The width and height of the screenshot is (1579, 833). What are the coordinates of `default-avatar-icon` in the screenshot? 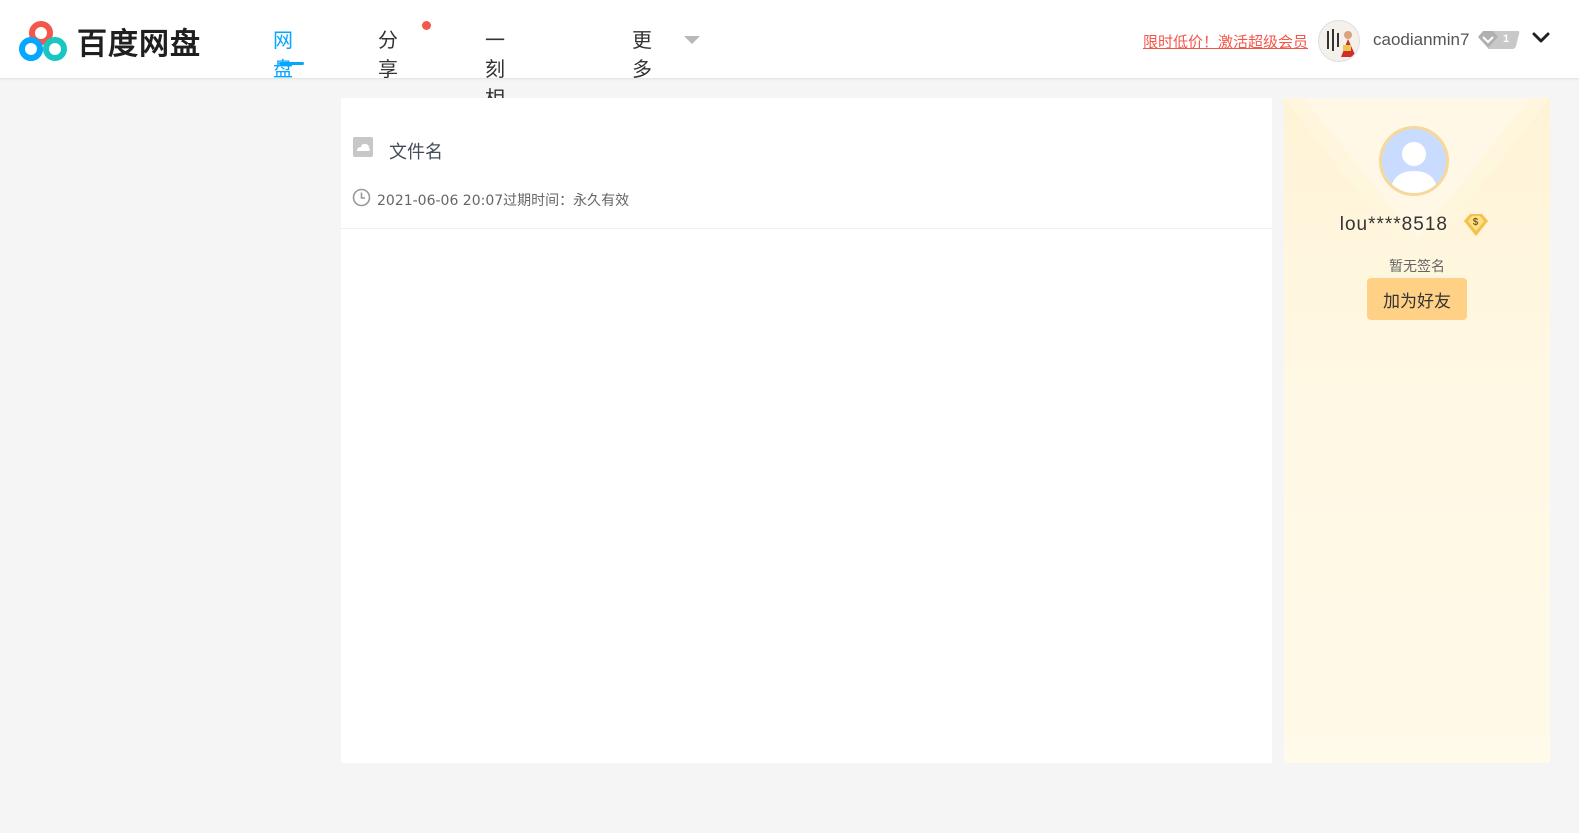 It's located at (1414, 161).